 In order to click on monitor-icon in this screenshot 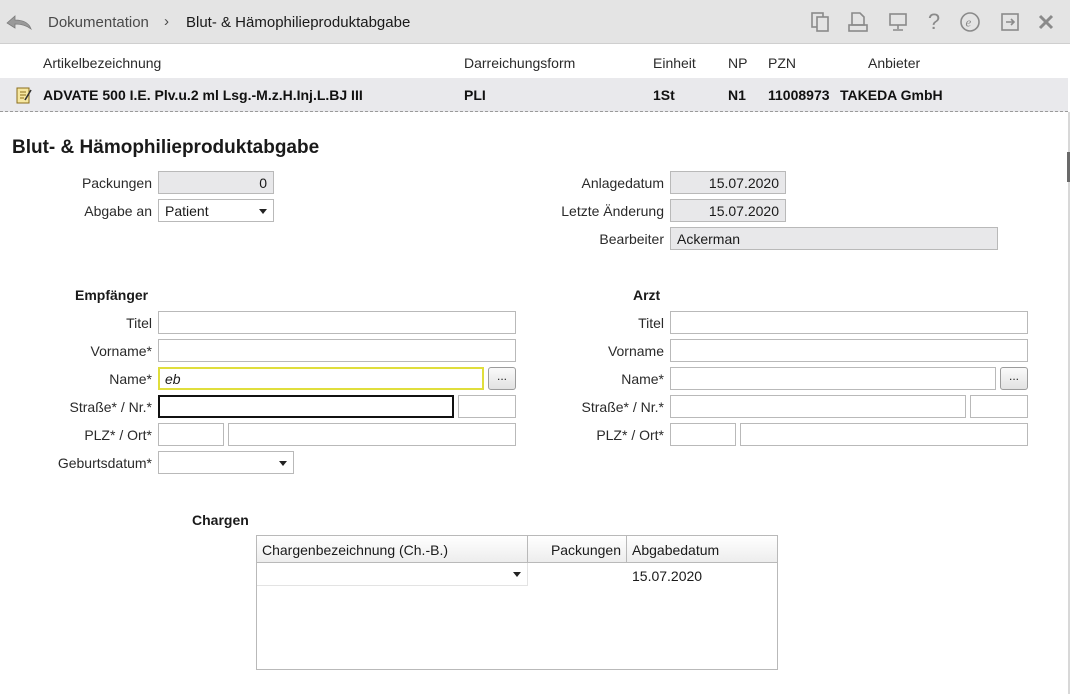, I will do `click(898, 22)`.